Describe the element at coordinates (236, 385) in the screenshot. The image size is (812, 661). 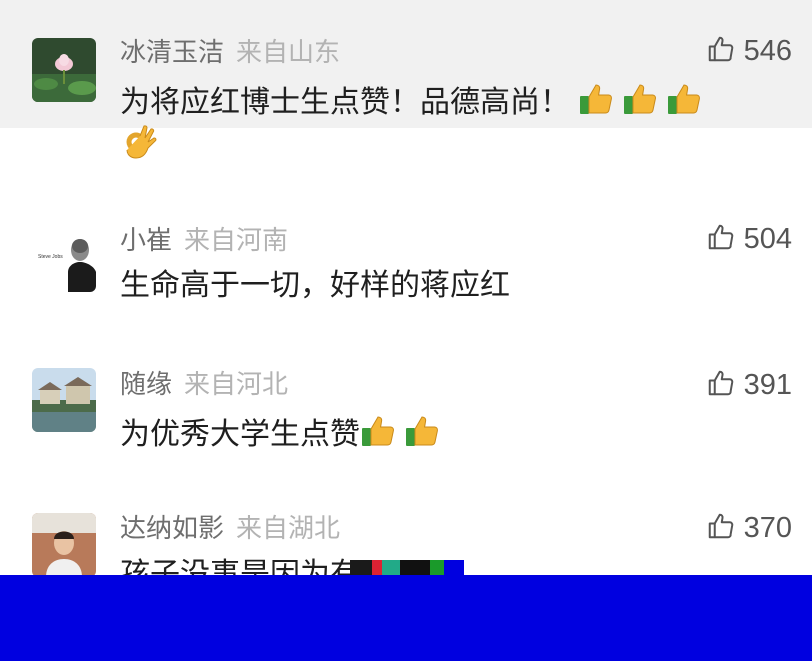
I see `location-label: 来自河北` at that location.